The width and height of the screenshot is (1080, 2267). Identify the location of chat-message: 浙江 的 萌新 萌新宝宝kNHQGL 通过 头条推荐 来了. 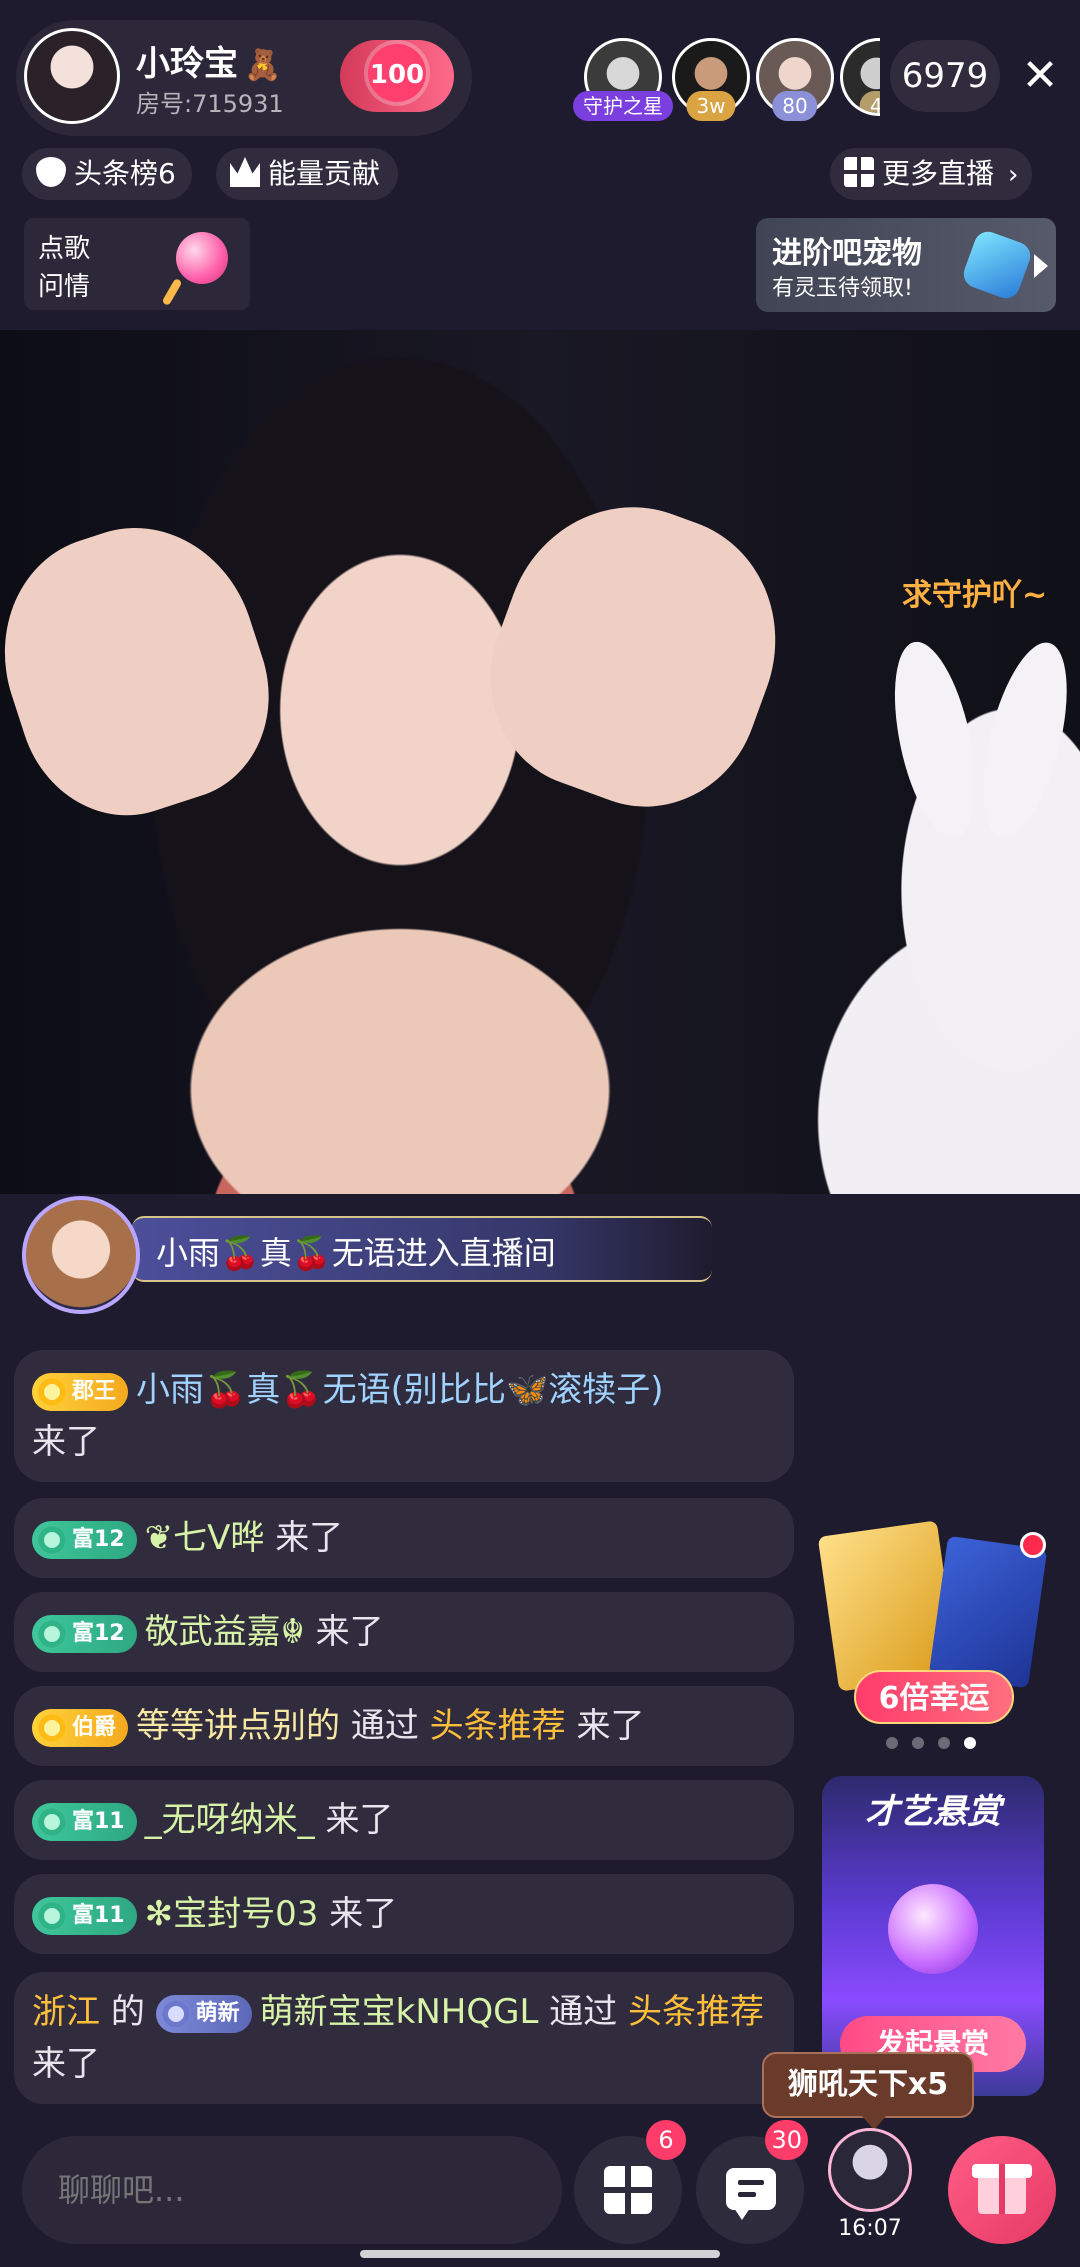
(404, 2038).